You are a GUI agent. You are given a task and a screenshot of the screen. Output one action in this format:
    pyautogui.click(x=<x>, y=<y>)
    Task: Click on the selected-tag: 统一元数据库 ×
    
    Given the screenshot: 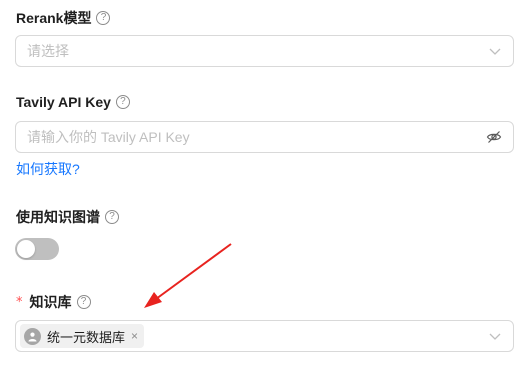 What is the action you would take?
    pyautogui.click(x=82, y=336)
    